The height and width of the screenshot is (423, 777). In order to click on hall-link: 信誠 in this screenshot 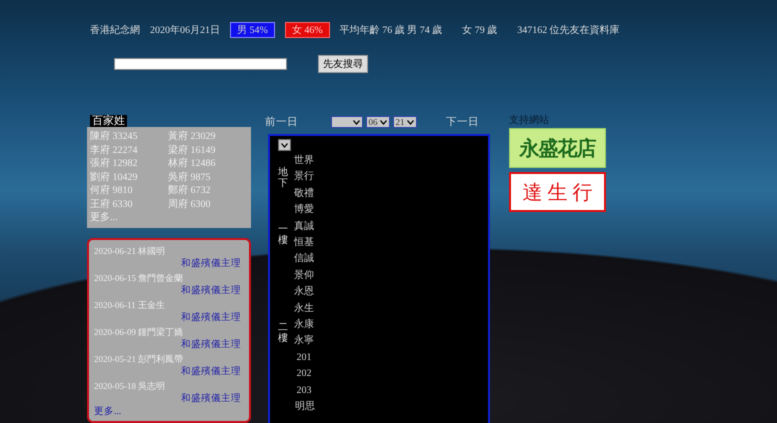, I will do `click(304, 259)`.